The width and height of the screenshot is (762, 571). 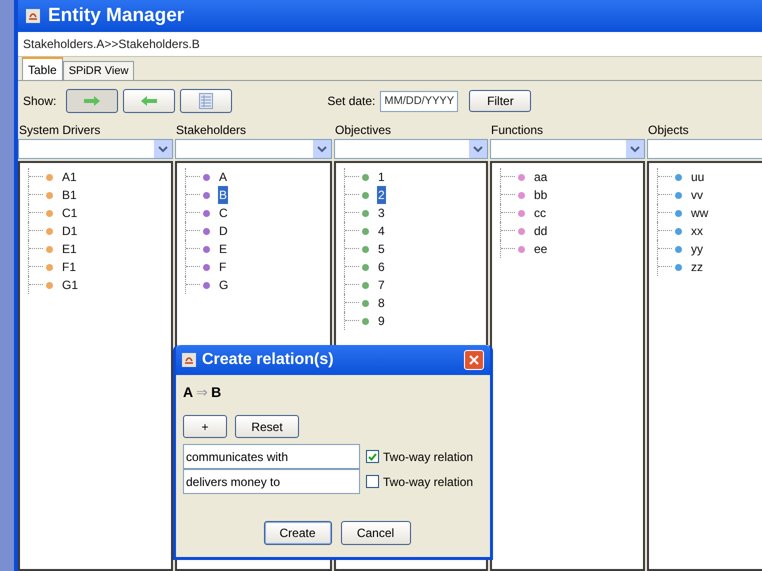 What do you see at coordinates (223, 249) in the screenshot?
I see `tree-item: E` at bounding box center [223, 249].